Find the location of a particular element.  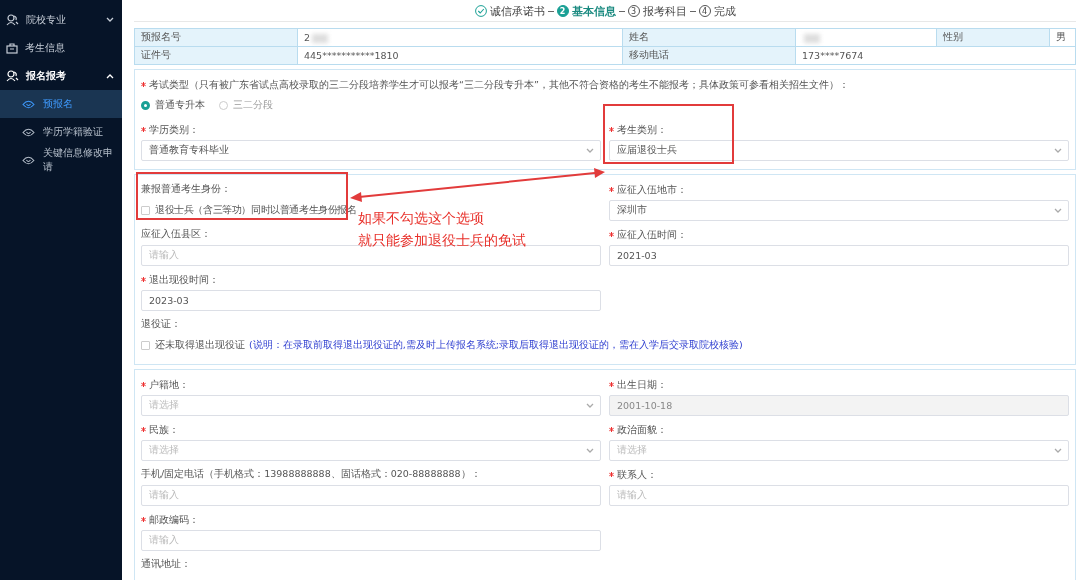

field-value: 2 is located at coordinates (307, 37).